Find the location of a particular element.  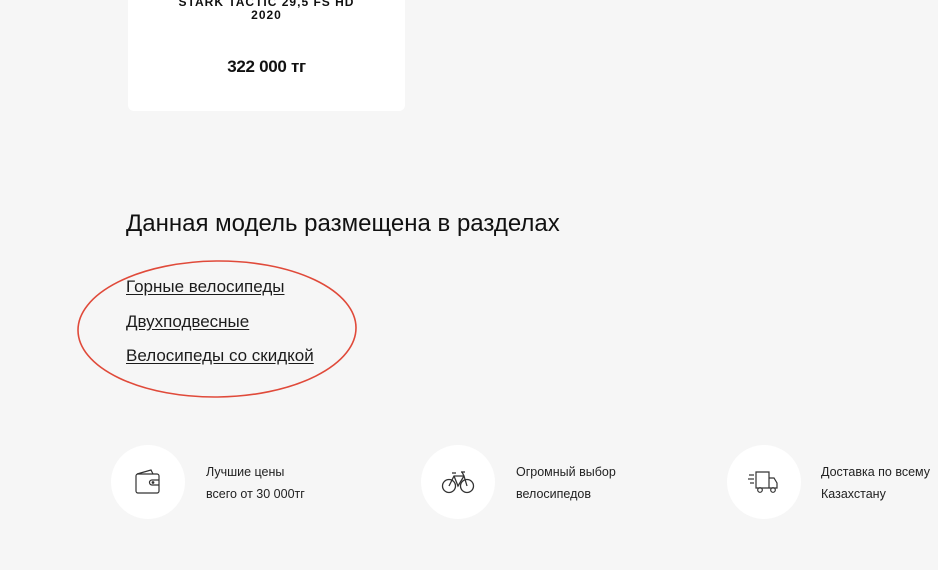

product-card: STARK TACTIC 29,5 FS HD 2020 322 000 тг is located at coordinates (266, 55).